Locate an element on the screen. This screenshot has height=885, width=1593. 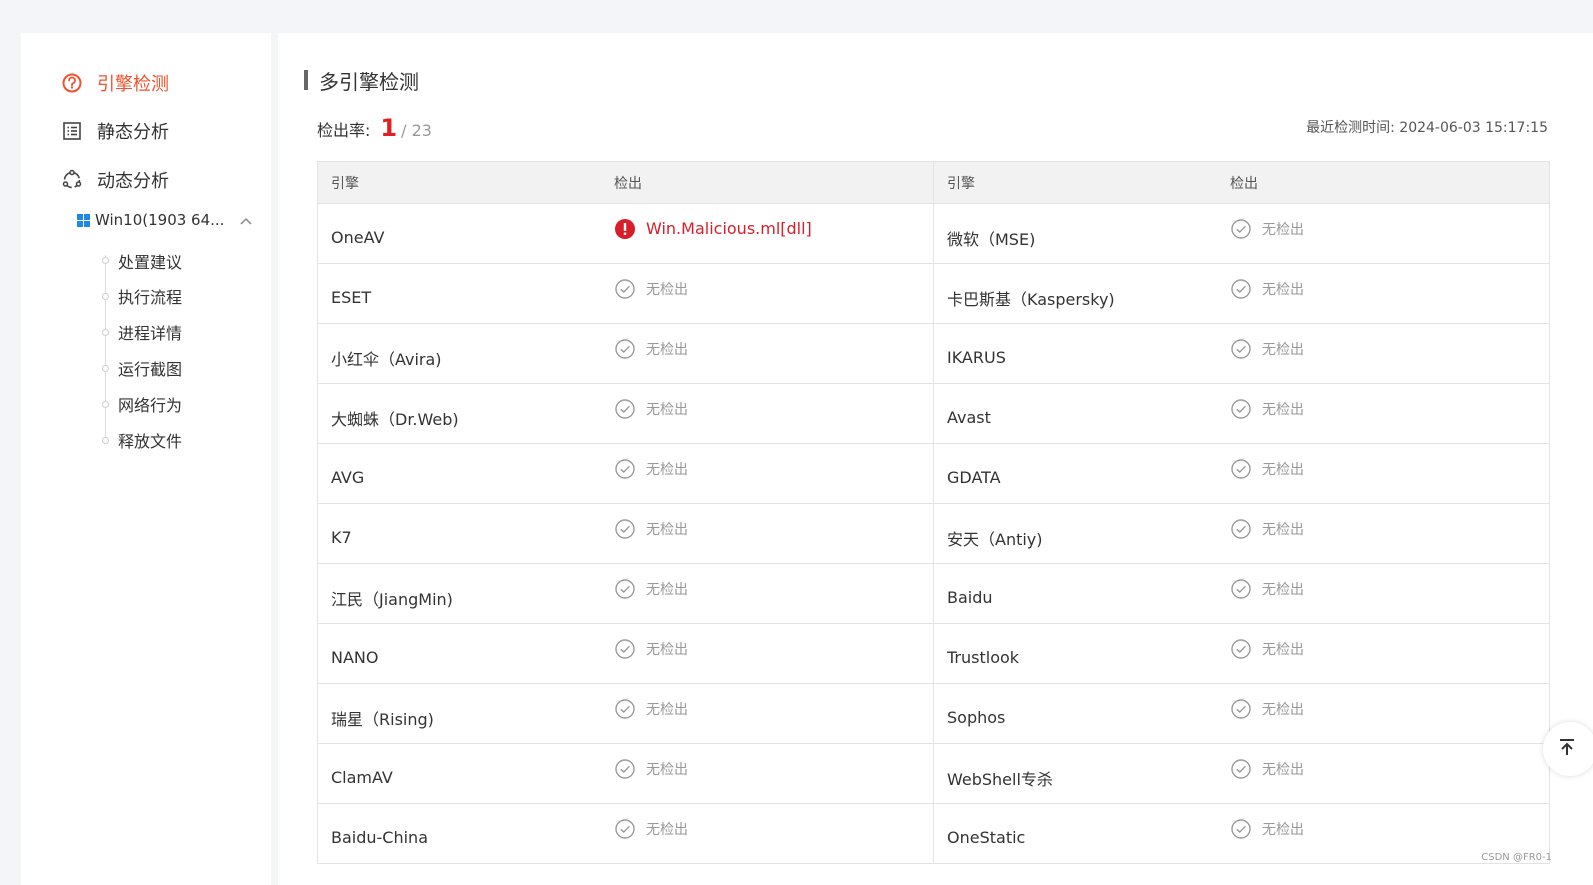
engine-name: 卡巴斯基（Kaspersky) is located at coordinates (1031, 299).